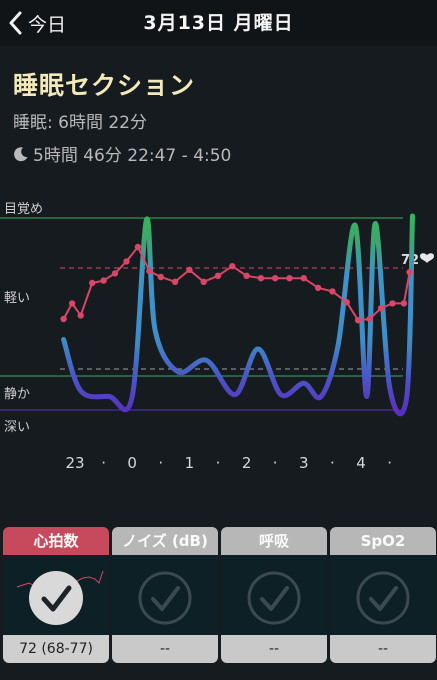  I want to click on tab-label: 呼吸, so click(274, 541).